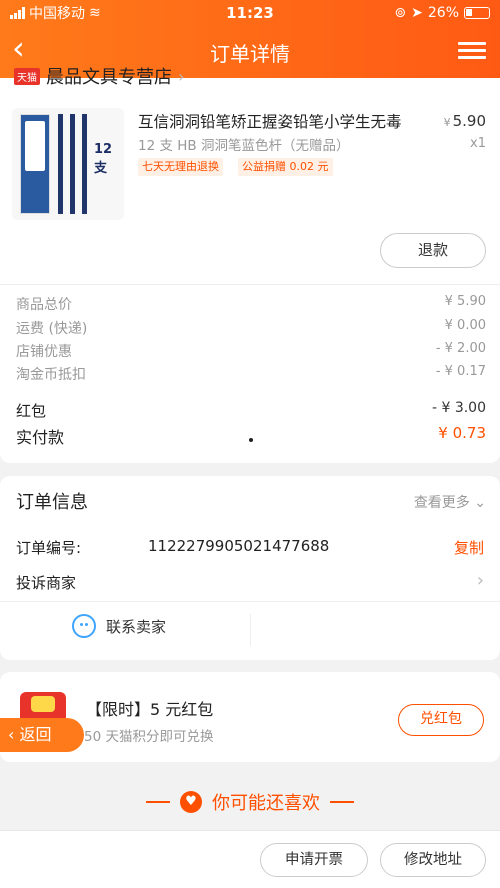 Image resolution: width=500 pixels, height=888 pixels. What do you see at coordinates (51, 375) in the screenshot?
I see `fee-label: 淘金币抵扣` at bounding box center [51, 375].